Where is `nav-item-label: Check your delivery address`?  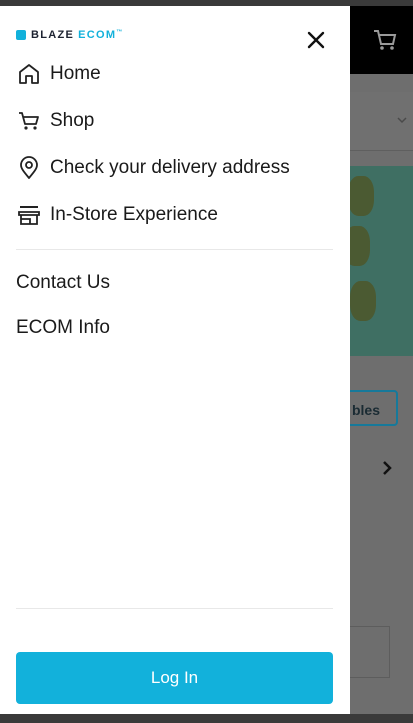
nav-item-label: Check your delivery address is located at coordinates (170, 167).